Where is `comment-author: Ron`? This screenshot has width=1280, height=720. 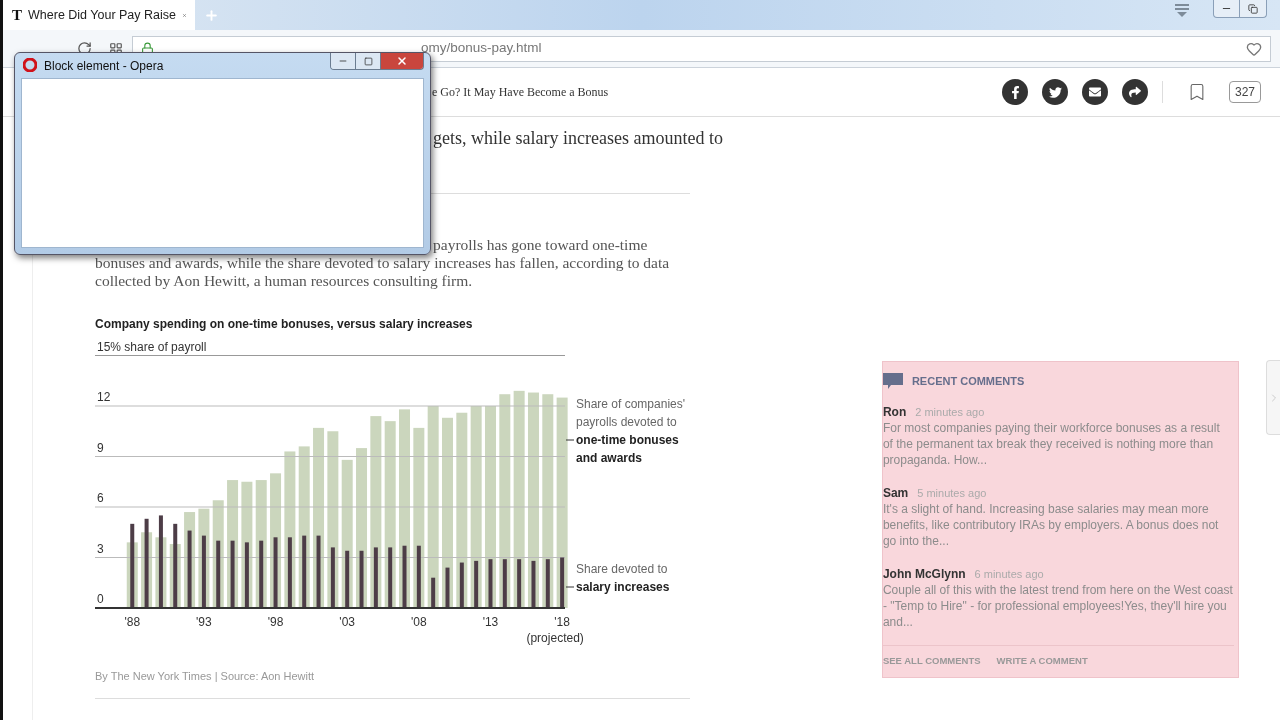
comment-author: Ron is located at coordinates (894, 411).